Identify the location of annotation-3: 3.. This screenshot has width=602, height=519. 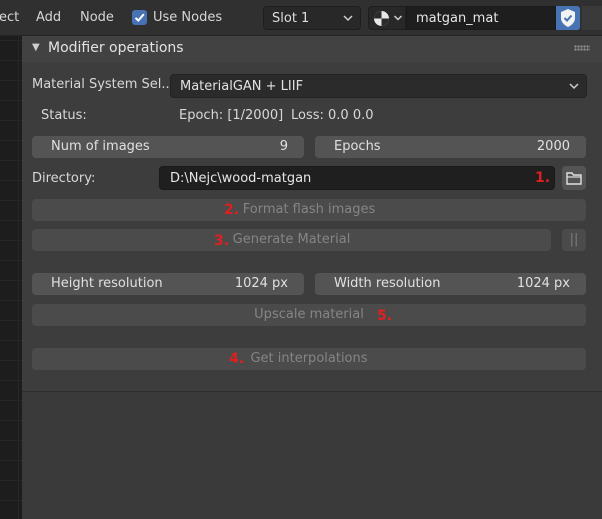
(222, 241).